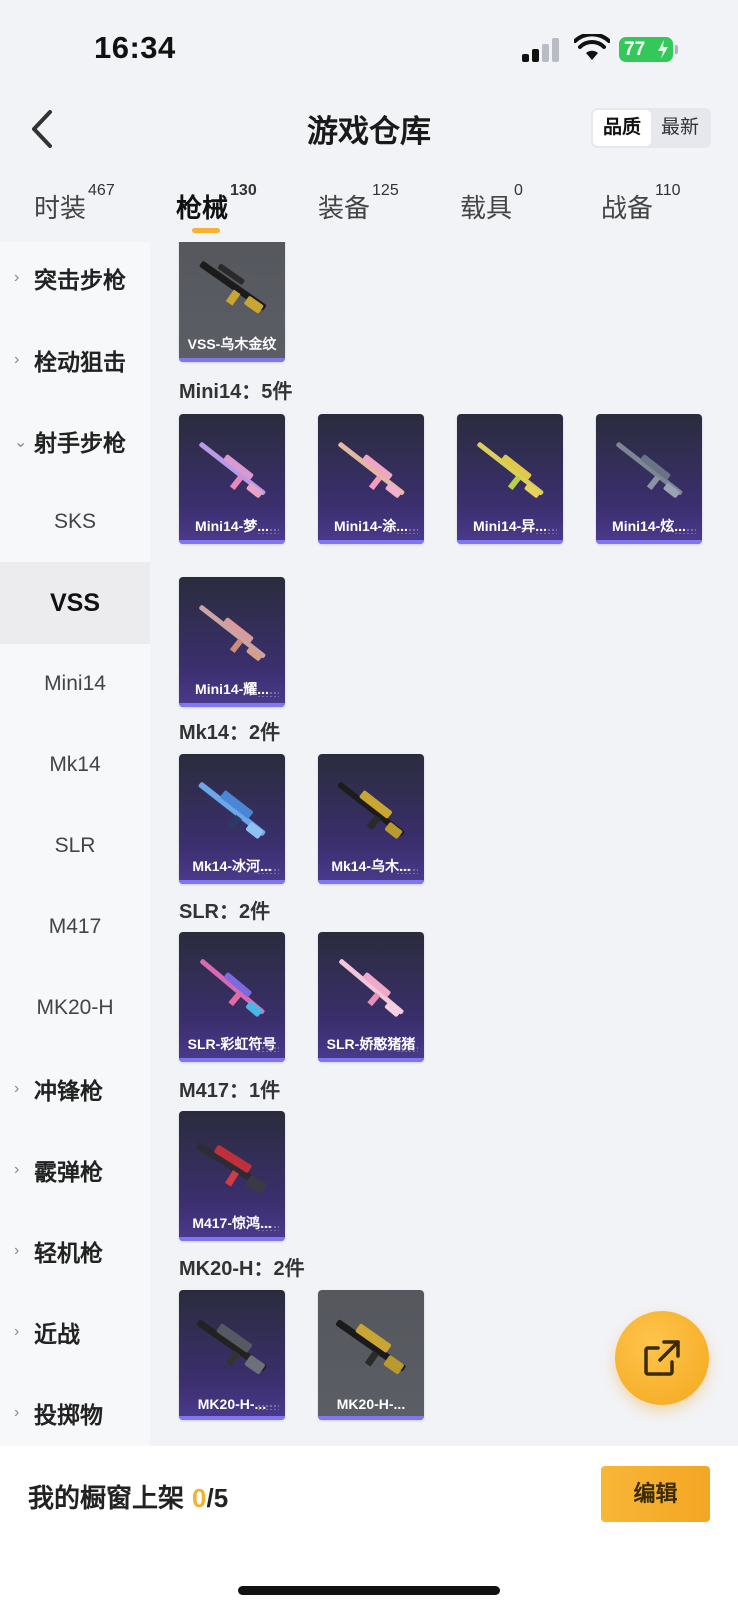 Image resolution: width=738 pixels, height=1600 pixels. What do you see at coordinates (216, 203) in the screenshot?
I see `tab-guns: 枪械130` at bounding box center [216, 203].